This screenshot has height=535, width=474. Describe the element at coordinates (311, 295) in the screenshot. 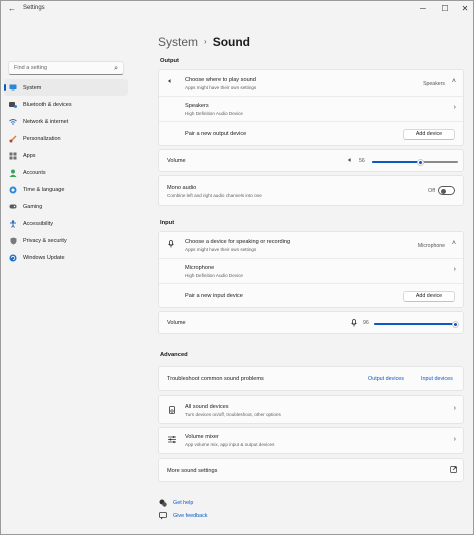

I see `pair-input-row: Pair a new input device Add device` at that location.